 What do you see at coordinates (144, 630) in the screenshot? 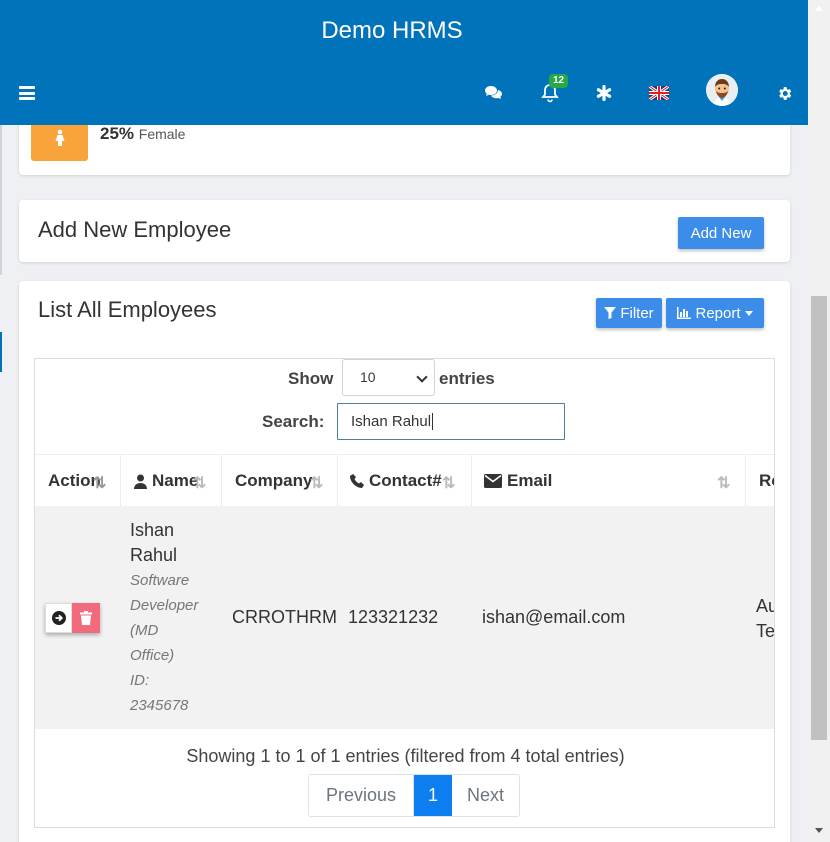
I see `employee-office-1: (MD` at bounding box center [144, 630].